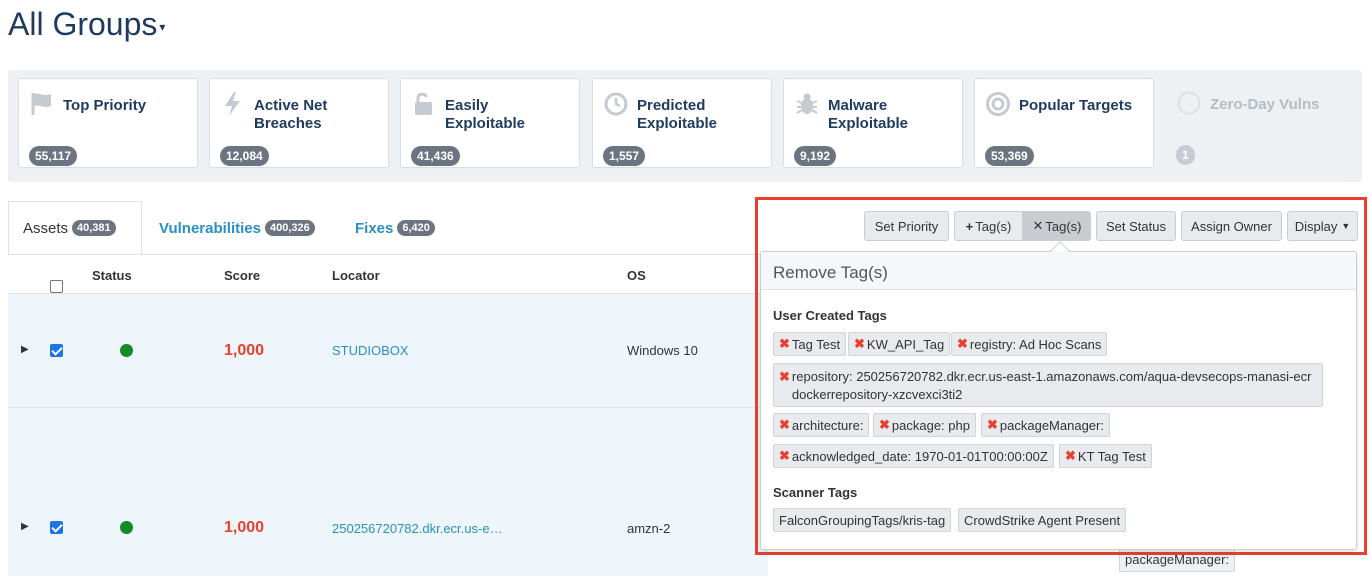 This screenshot has height=576, width=1372. What do you see at coordinates (1111, 456) in the screenshot?
I see `tag-label: KT Tag Test` at bounding box center [1111, 456].